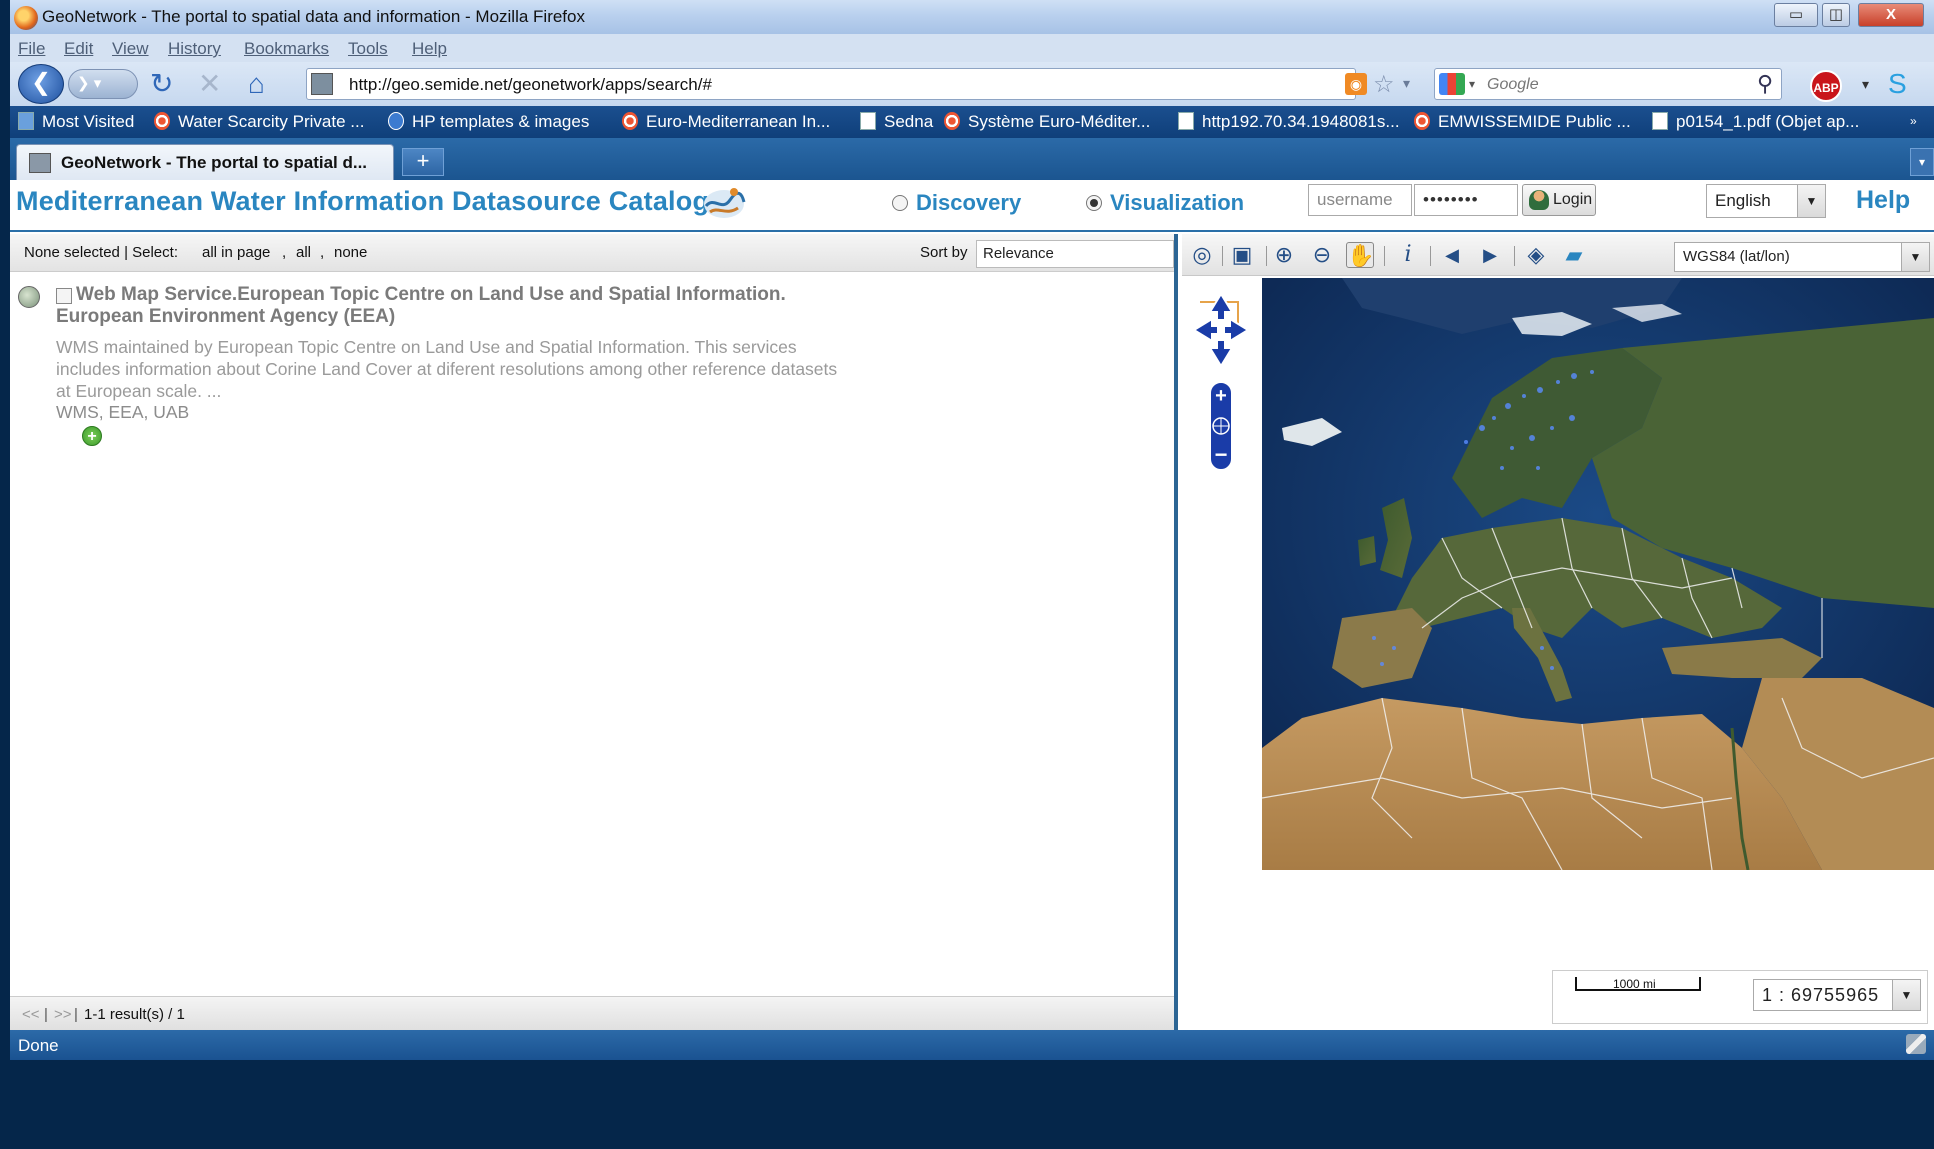 This screenshot has width=1934, height=1149. I want to click on result-select-checkbox, so click(64, 296).